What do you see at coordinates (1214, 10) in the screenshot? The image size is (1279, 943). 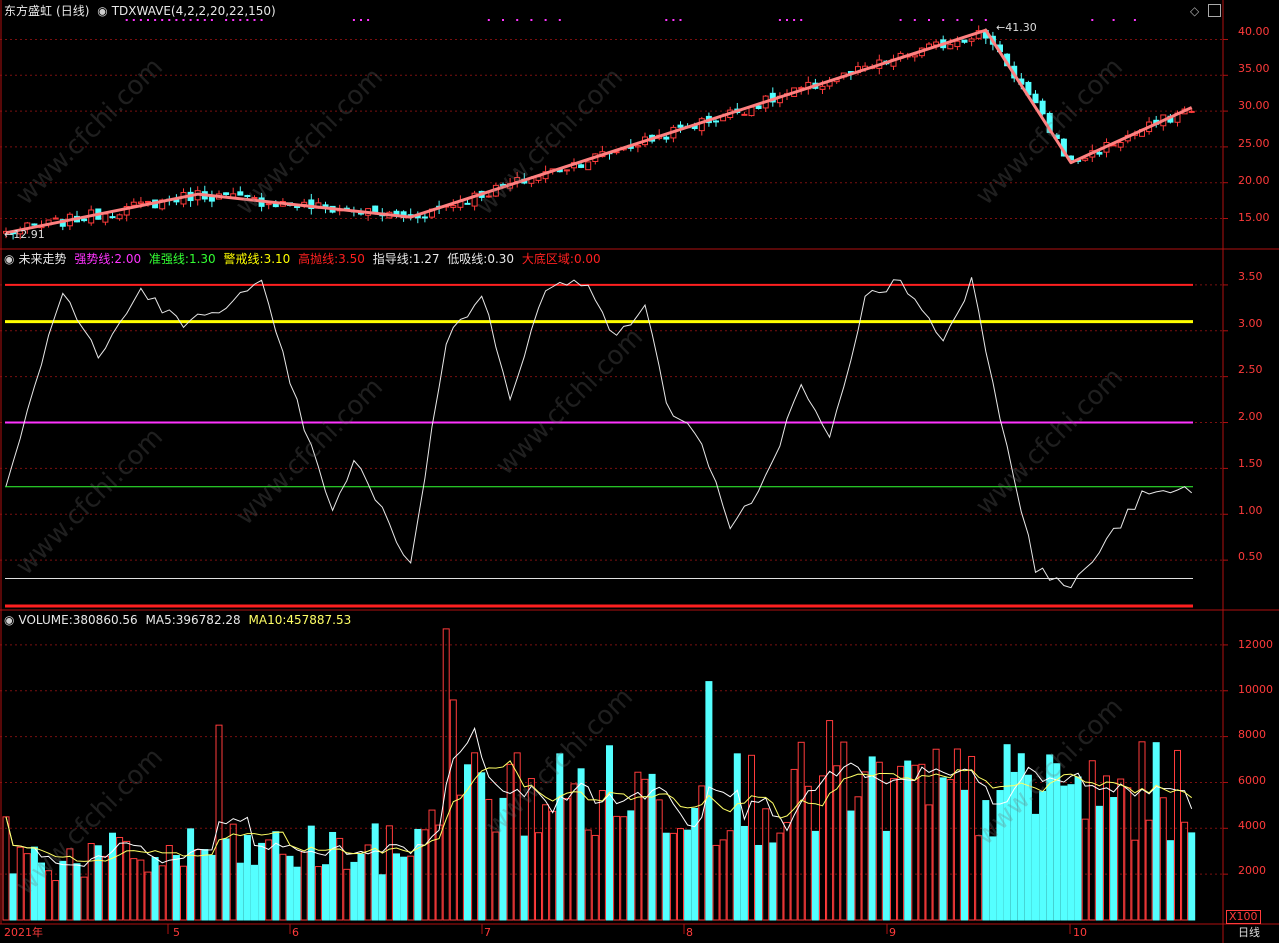 I see `collapse-button` at bounding box center [1214, 10].